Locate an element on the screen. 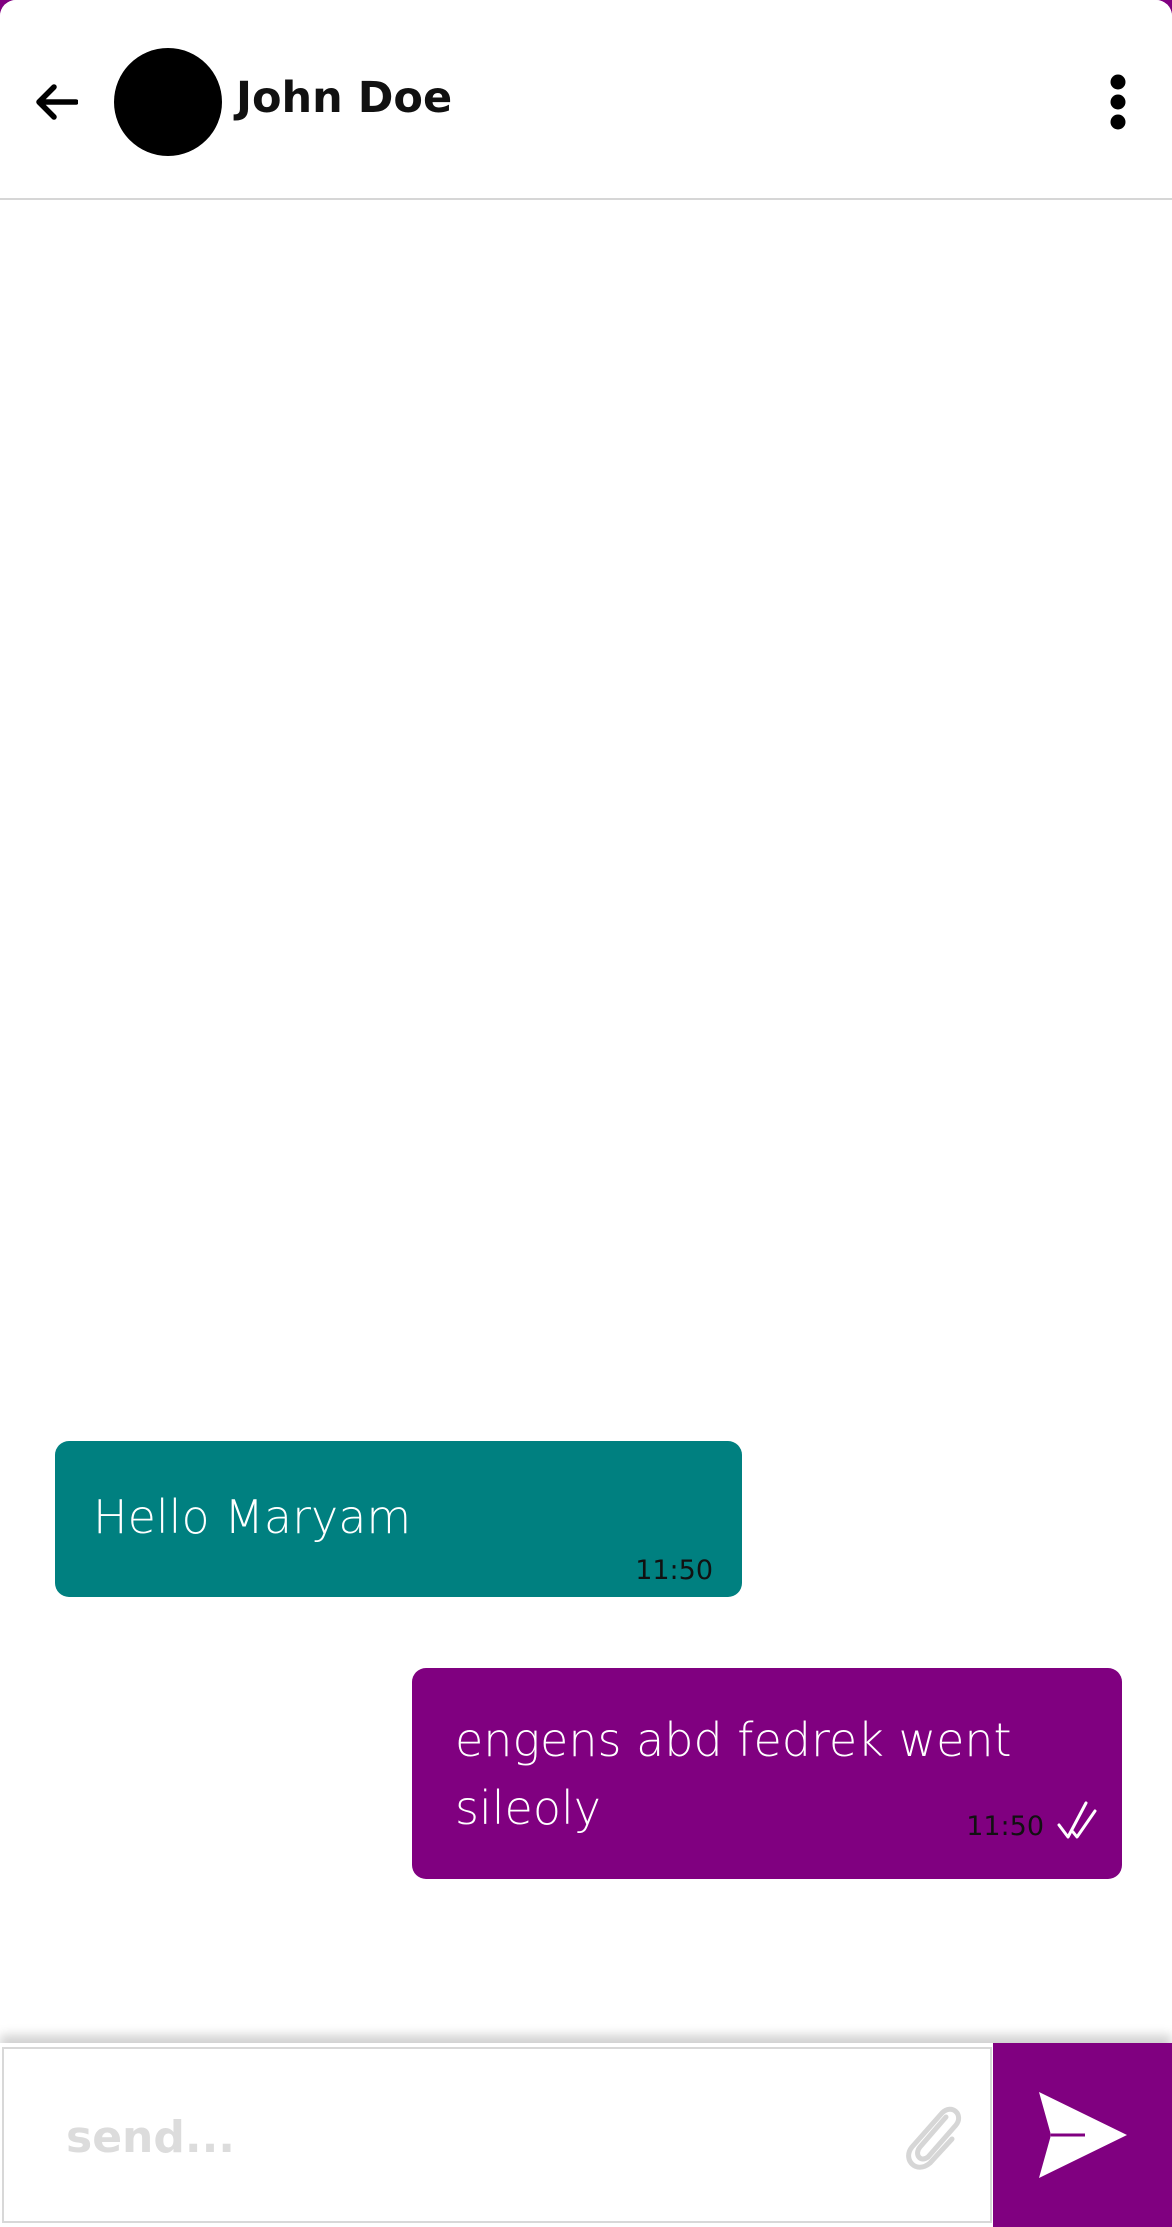 The width and height of the screenshot is (1172, 2227). chat-header: John Doe is located at coordinates (586, 100).